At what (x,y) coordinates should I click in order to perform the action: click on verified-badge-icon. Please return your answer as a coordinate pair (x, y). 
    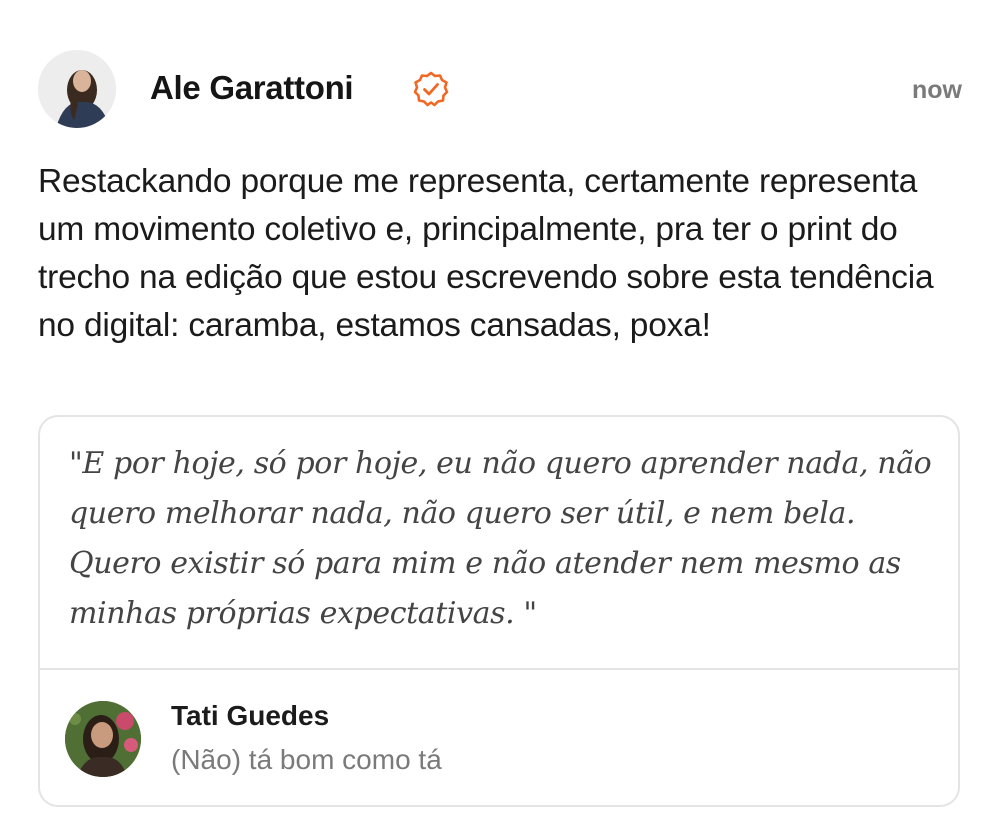
    Looking at the image, I should click on (431, 89).